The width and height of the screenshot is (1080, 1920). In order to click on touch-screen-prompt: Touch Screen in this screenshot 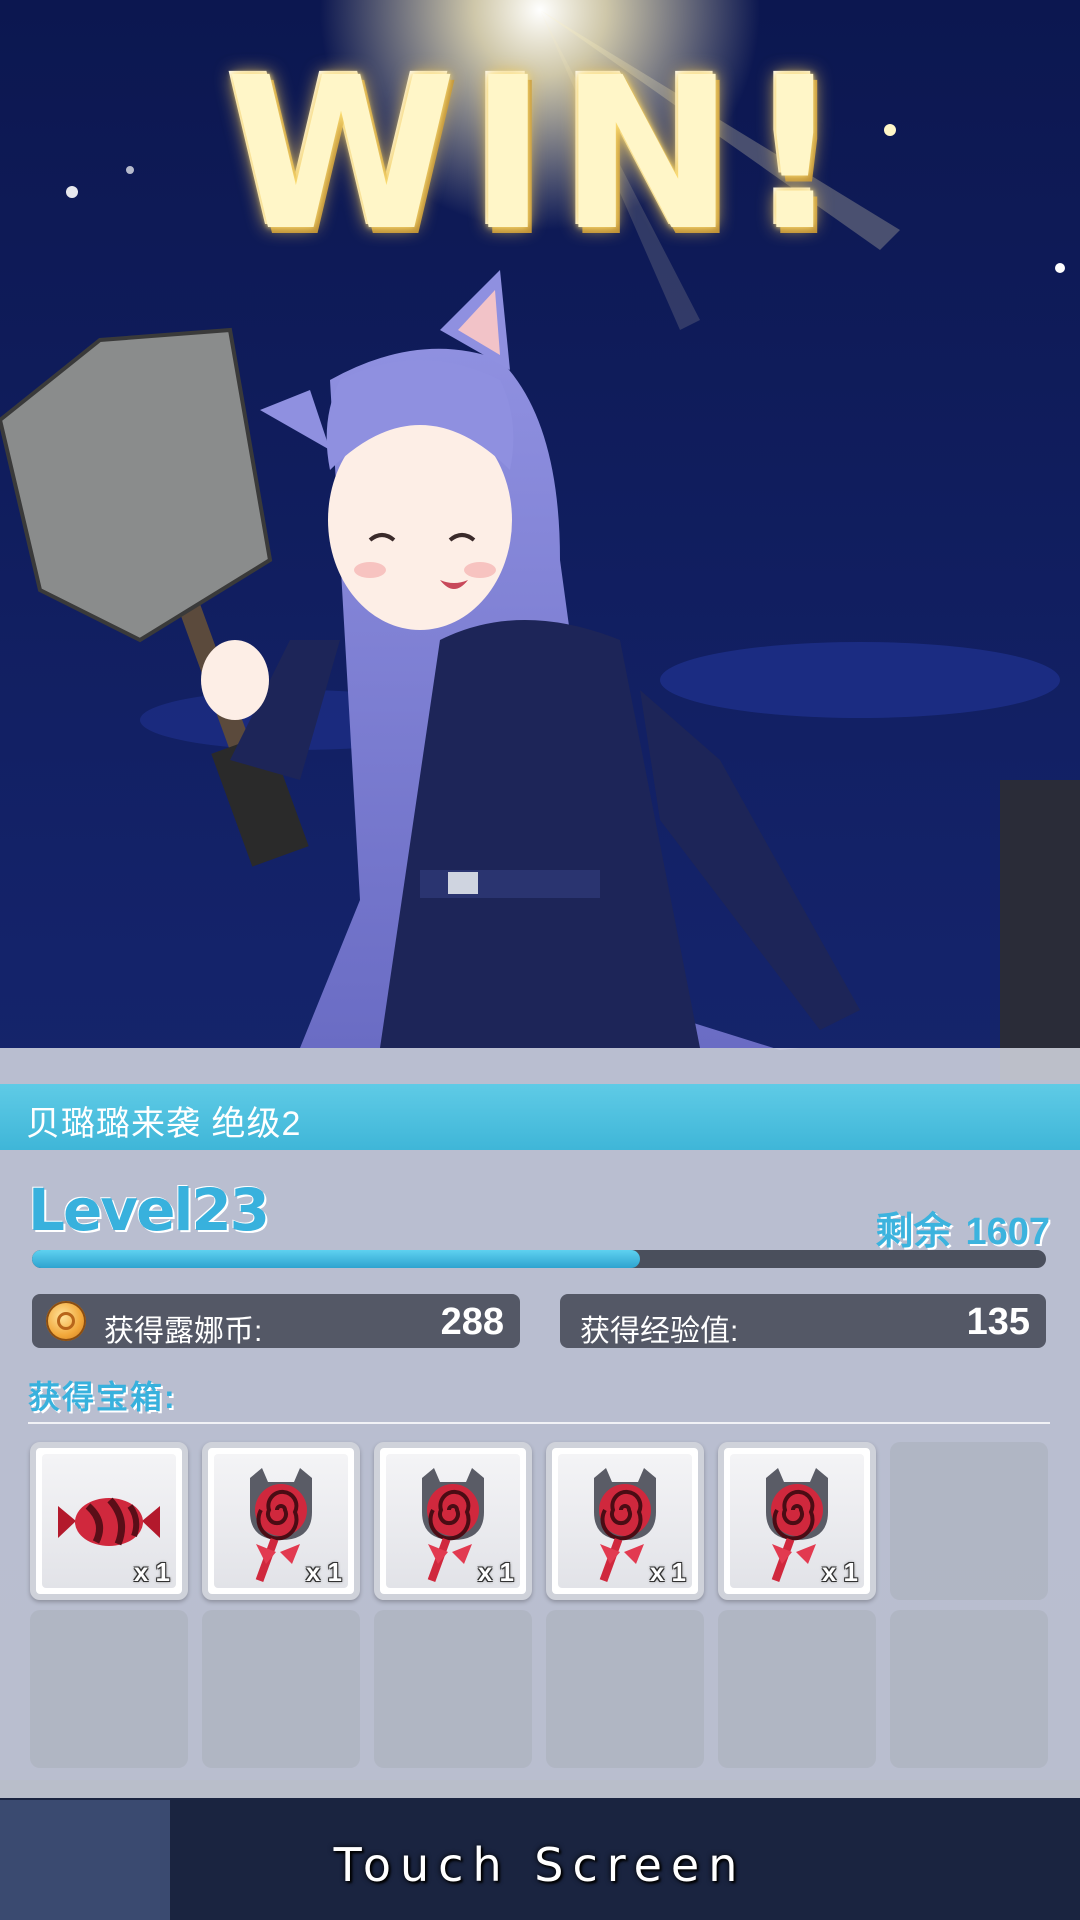, I will do `click(540, 1865)`.